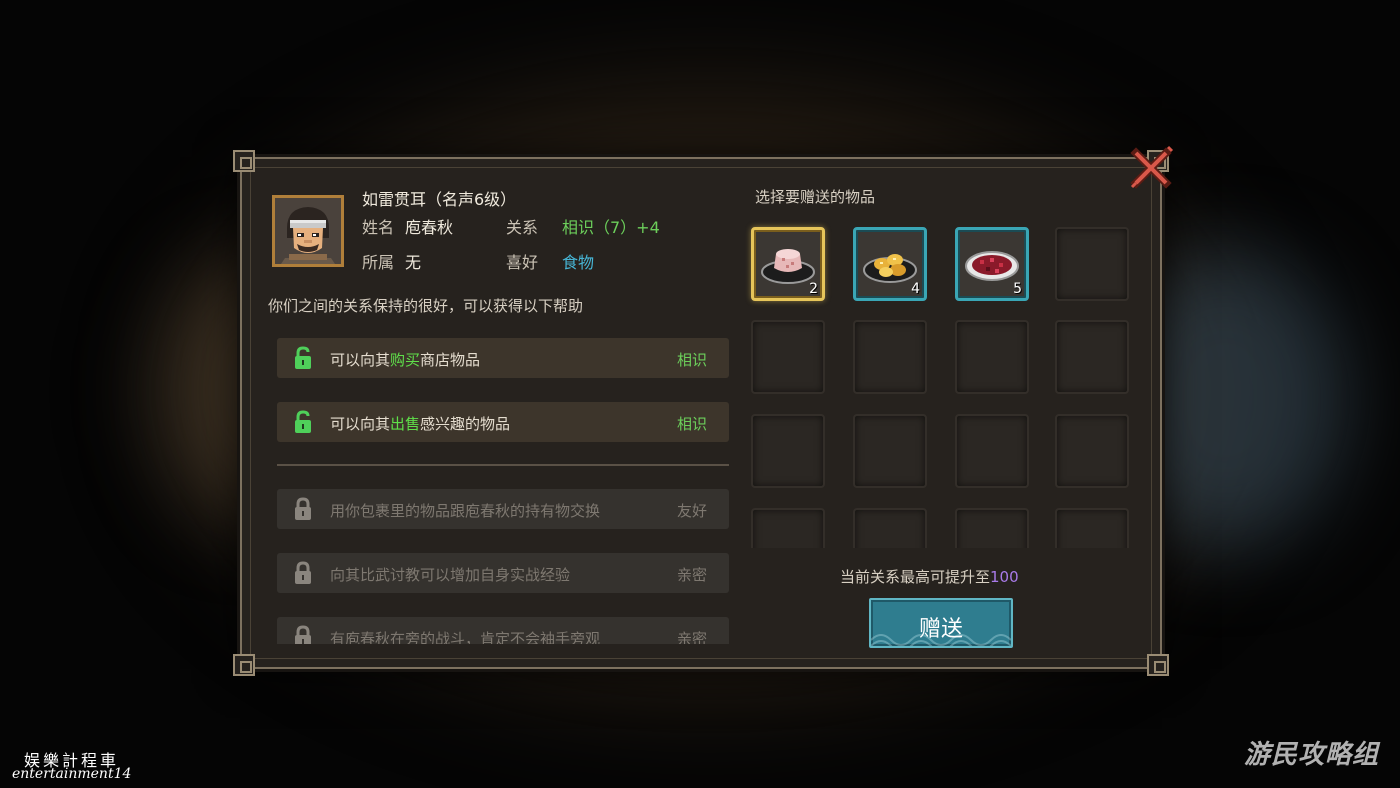 This screenshot has height=788, width=1400. Describe the element at coordinates (450, 575) in the screenshot. I see `benefit-text: 向其比武讨教可以增加自身实战经验` at that location.